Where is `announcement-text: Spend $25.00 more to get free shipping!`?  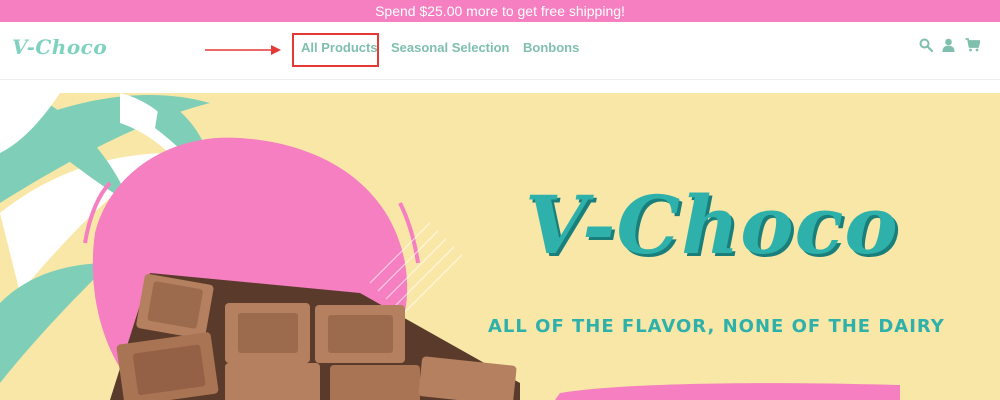
announcement-text: Spend $25.00 more to get free shipping! is located at coordinates (500, 11).